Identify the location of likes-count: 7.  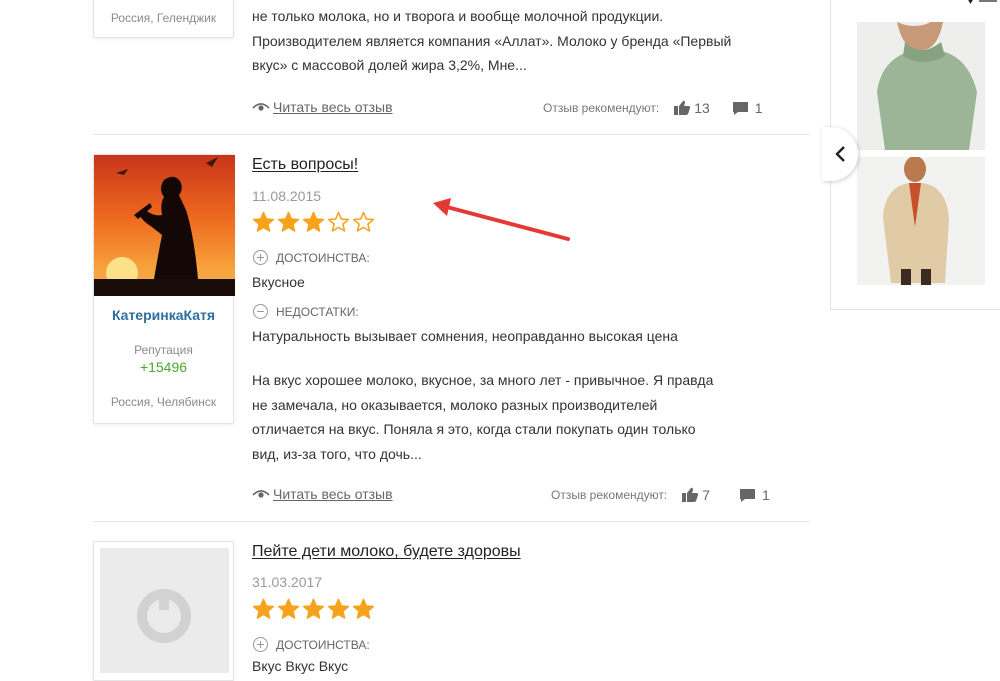
(706, 495).